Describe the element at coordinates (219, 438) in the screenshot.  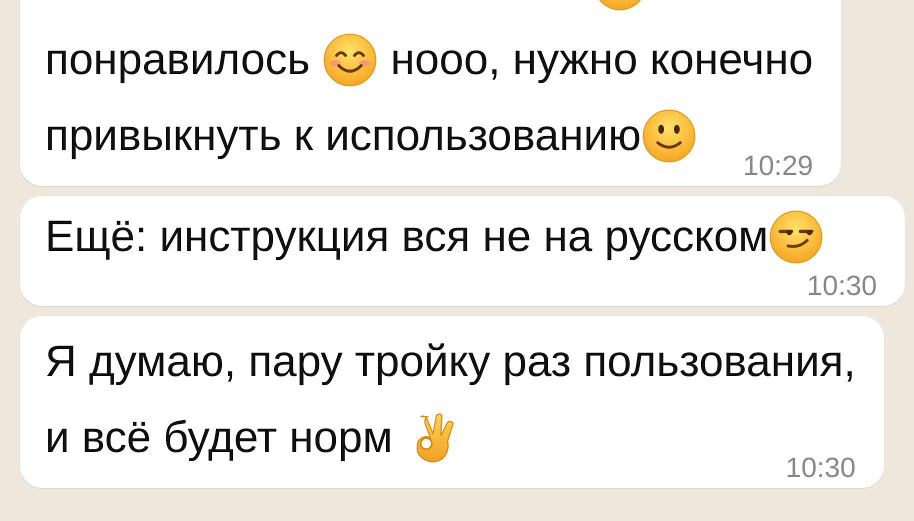
I see `message-text: и всё будет норм` at that location.